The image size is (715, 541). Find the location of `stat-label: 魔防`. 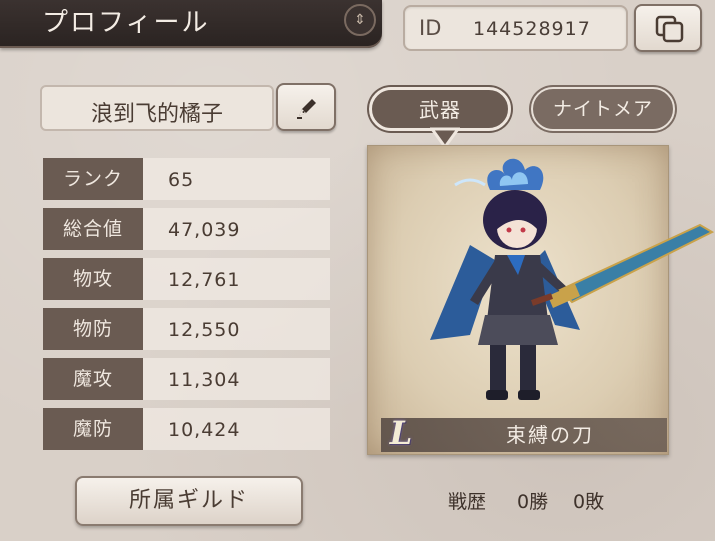

stat-label: 魔防 is located at coordinates (93, 429).